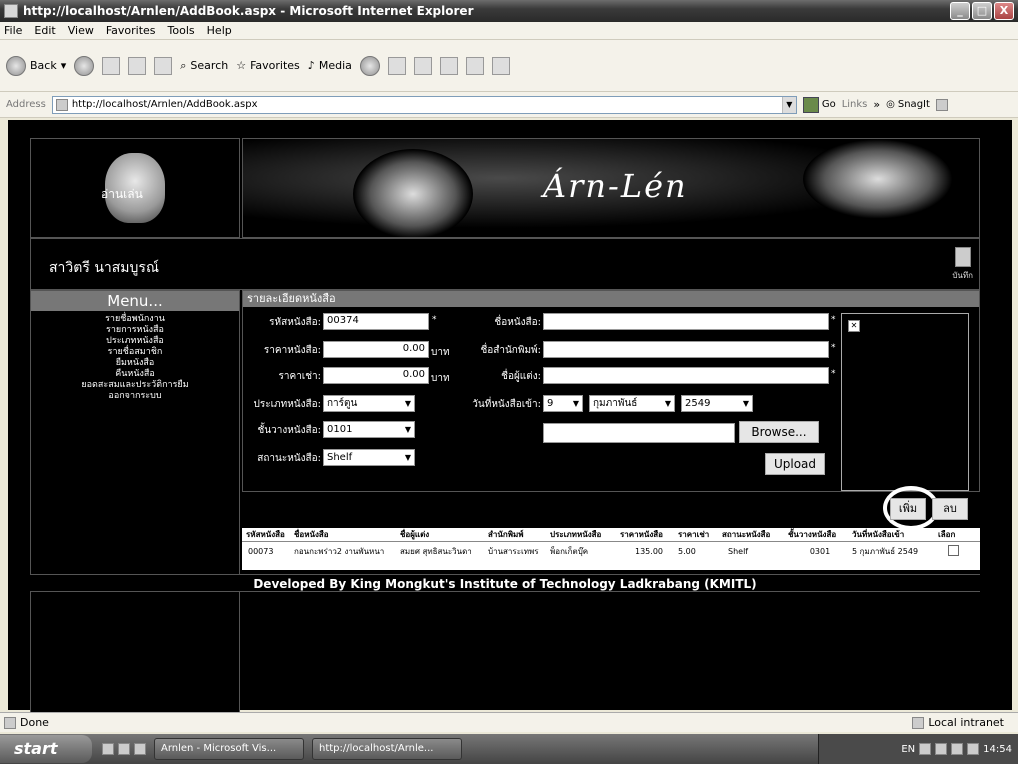  What do you see at coordinates (550, 403) in the screenshot?
I see `day-value: 9` at bounding box center [550, 403].